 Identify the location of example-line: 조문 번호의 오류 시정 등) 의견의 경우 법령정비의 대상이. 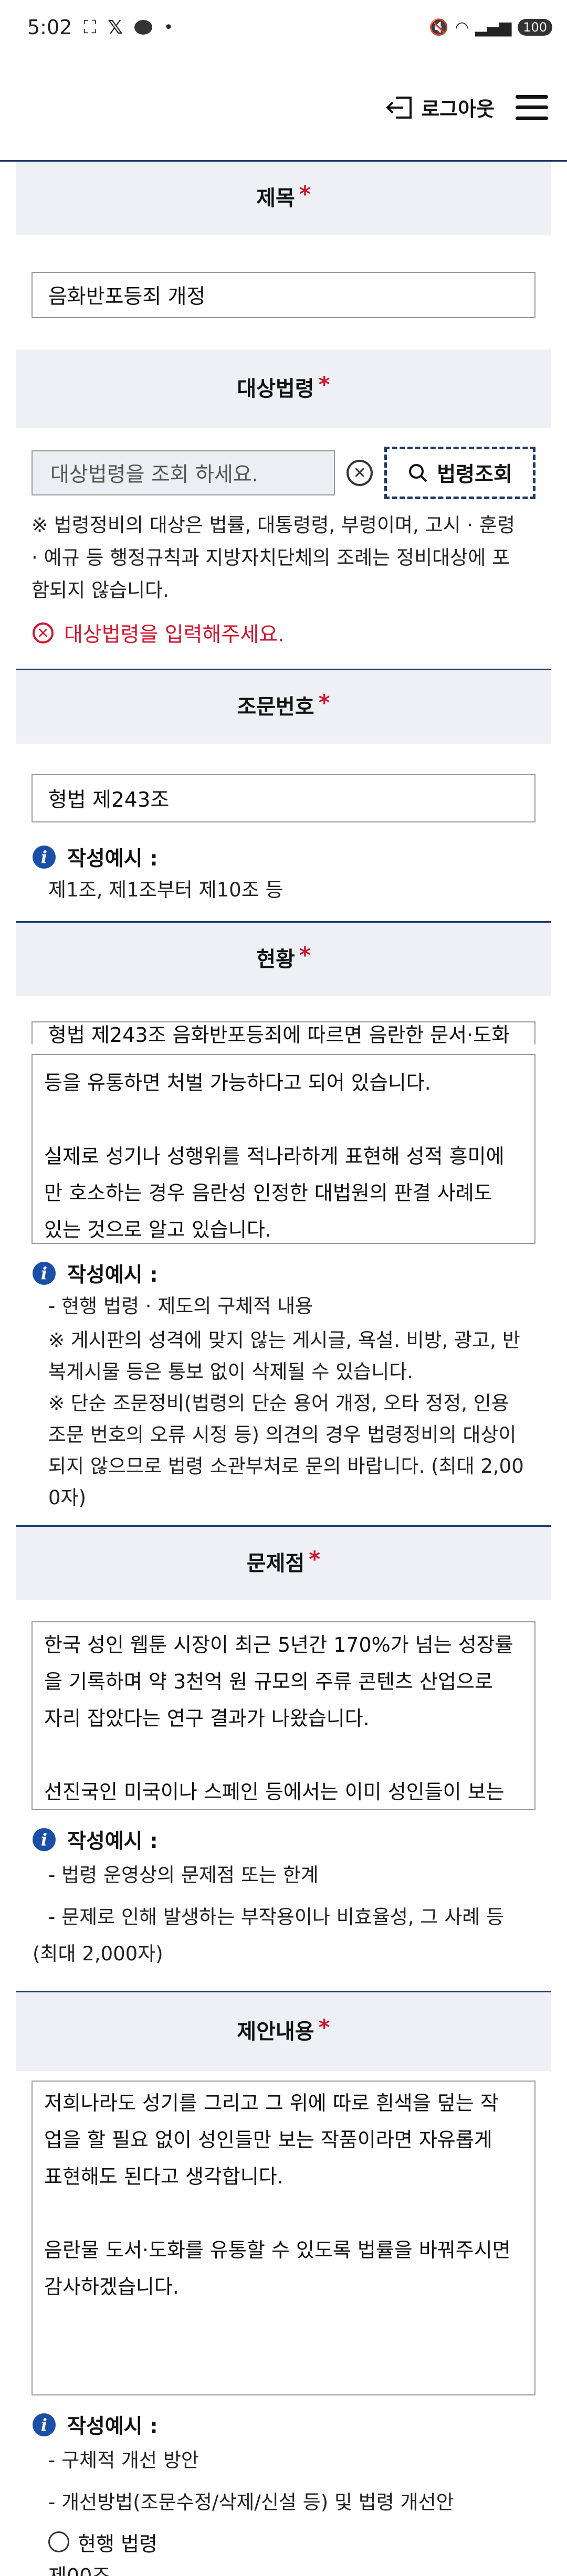
(282, 1434).